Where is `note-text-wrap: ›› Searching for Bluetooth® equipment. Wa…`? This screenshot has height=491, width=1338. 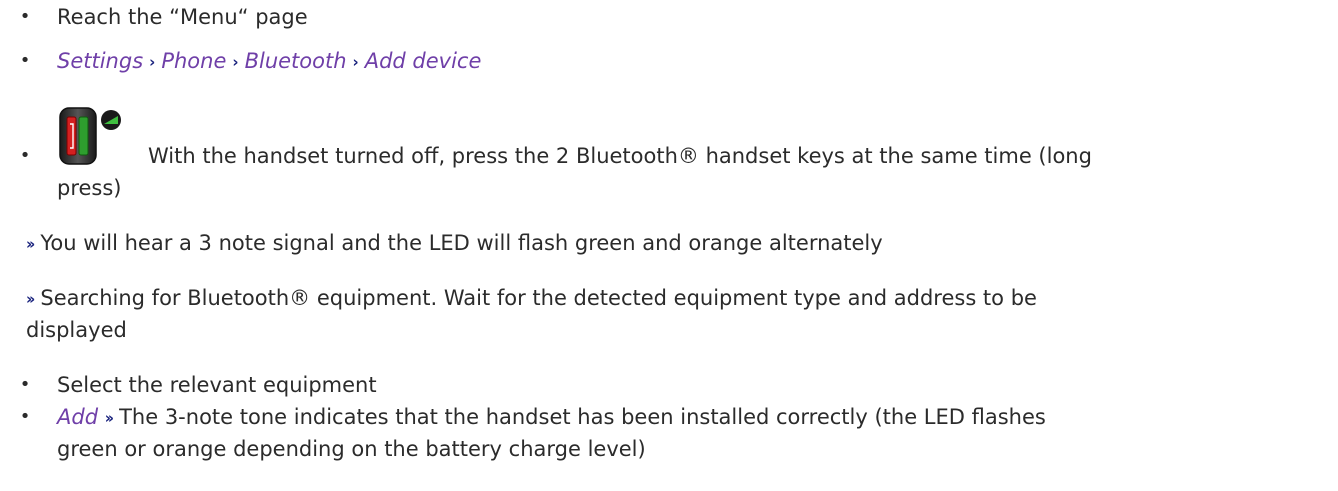 note-text-wrap: ›› Searching for Bluetooth® equipment. Wa… is located at coordinates (531, 299).